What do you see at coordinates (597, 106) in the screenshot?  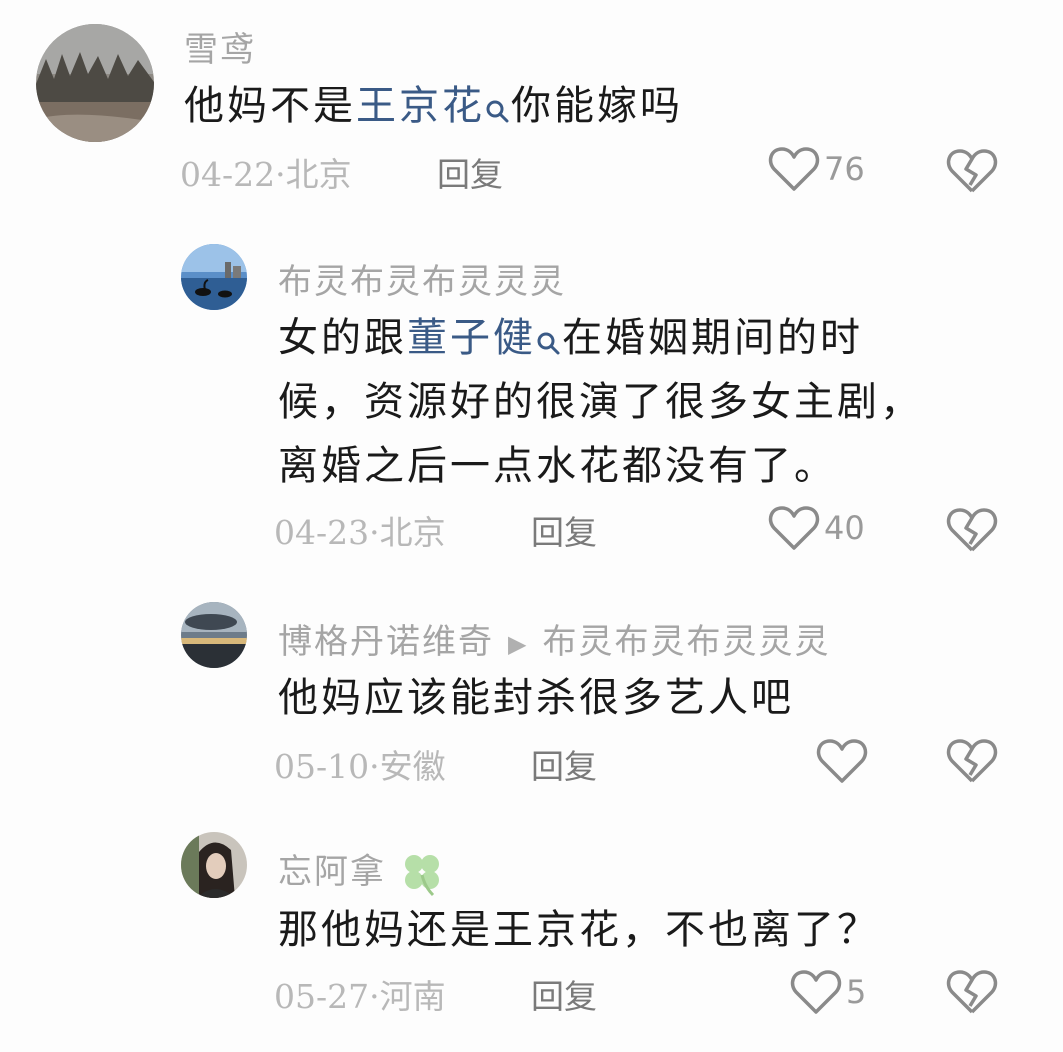 I see `content-text: 你能嫁吗` at bounding box center [597, 106].